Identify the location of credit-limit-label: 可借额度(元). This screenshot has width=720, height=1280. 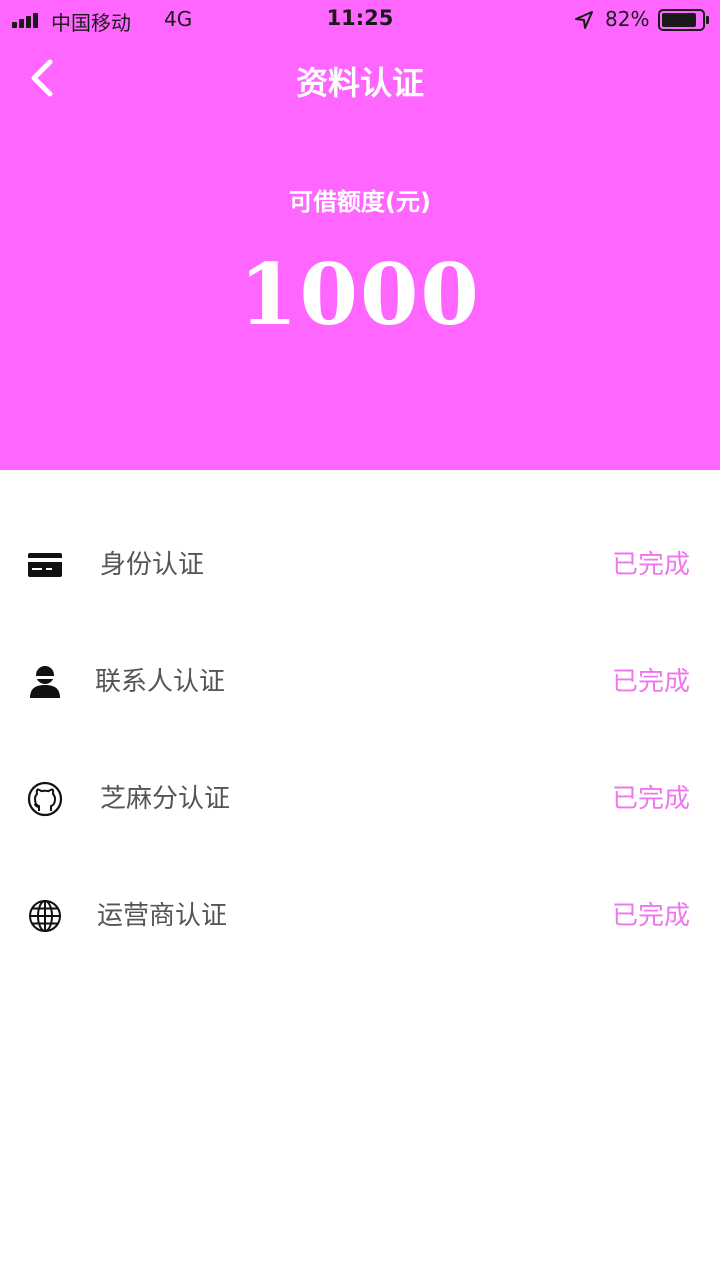
(360, 202).